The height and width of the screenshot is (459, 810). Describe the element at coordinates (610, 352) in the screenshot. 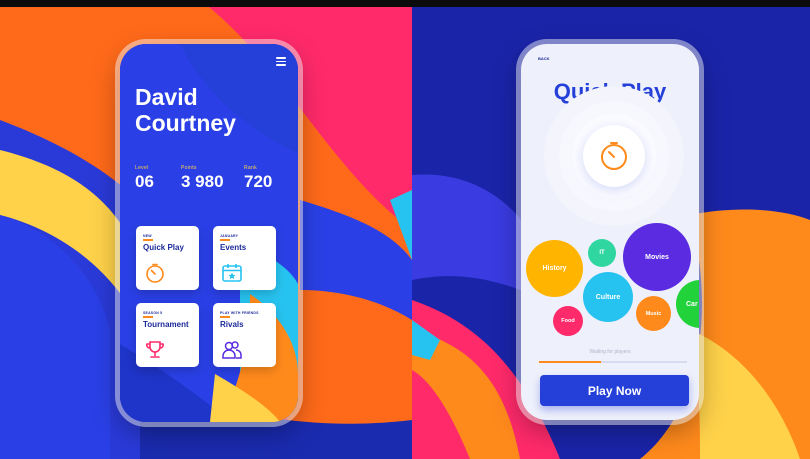

I see `status-text: Waiting for players` at that location.